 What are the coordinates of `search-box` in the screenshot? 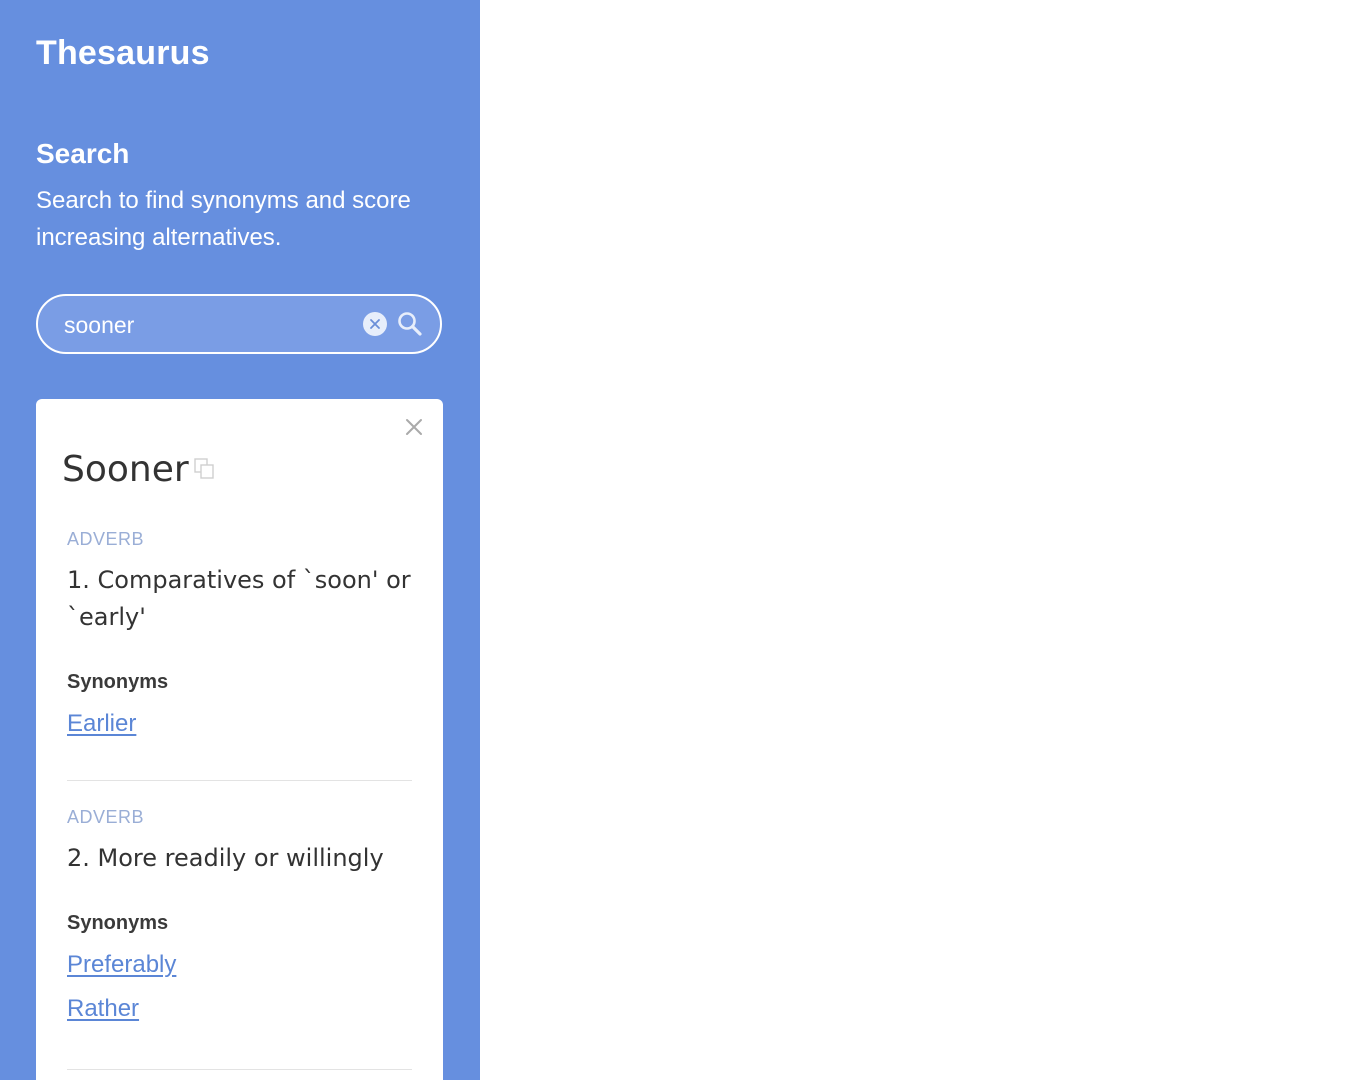 It's located at (239, 324).